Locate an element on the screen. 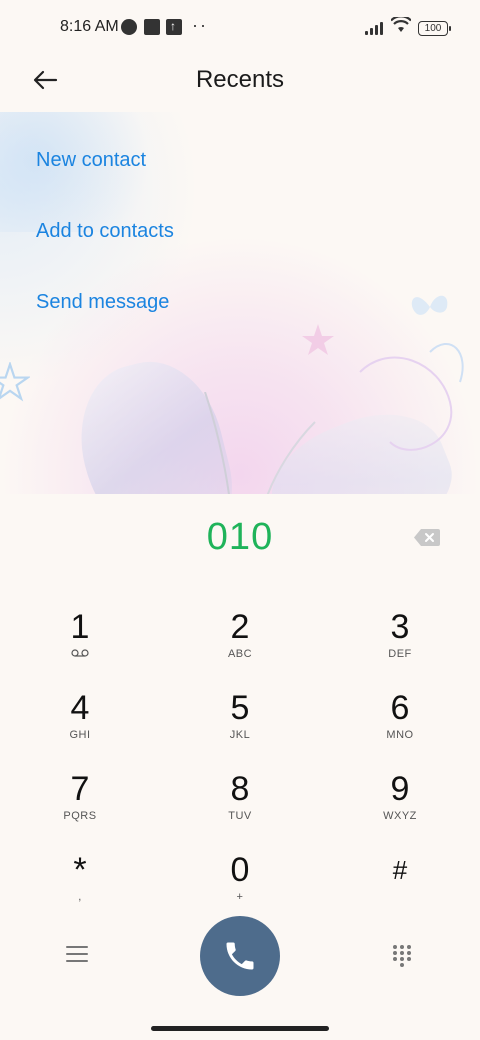 This screenshot has width=480, height=1040. key-letters: , is located at coordinates (80, 897).